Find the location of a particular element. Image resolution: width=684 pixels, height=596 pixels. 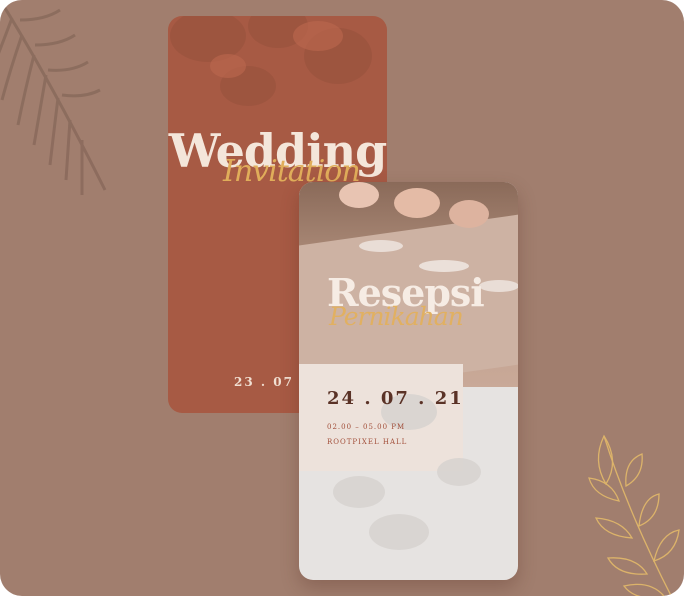

gold-leaf-branch-icon is located at coordinates (634, 515).